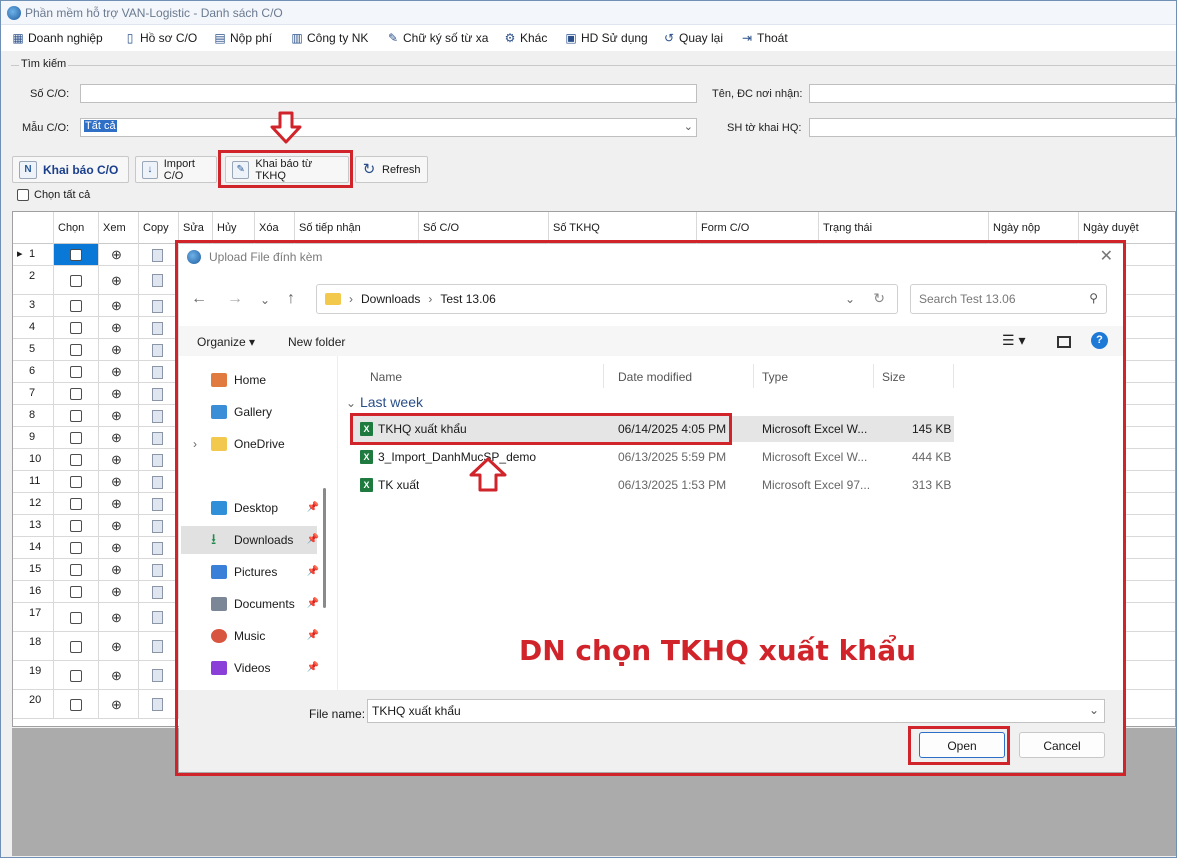  What do you see at coordinates (53, 195) in the screenshot?
I see `chon-tat-ca-checkbox: Chọn tất cả` at bounding box center [53, 195].